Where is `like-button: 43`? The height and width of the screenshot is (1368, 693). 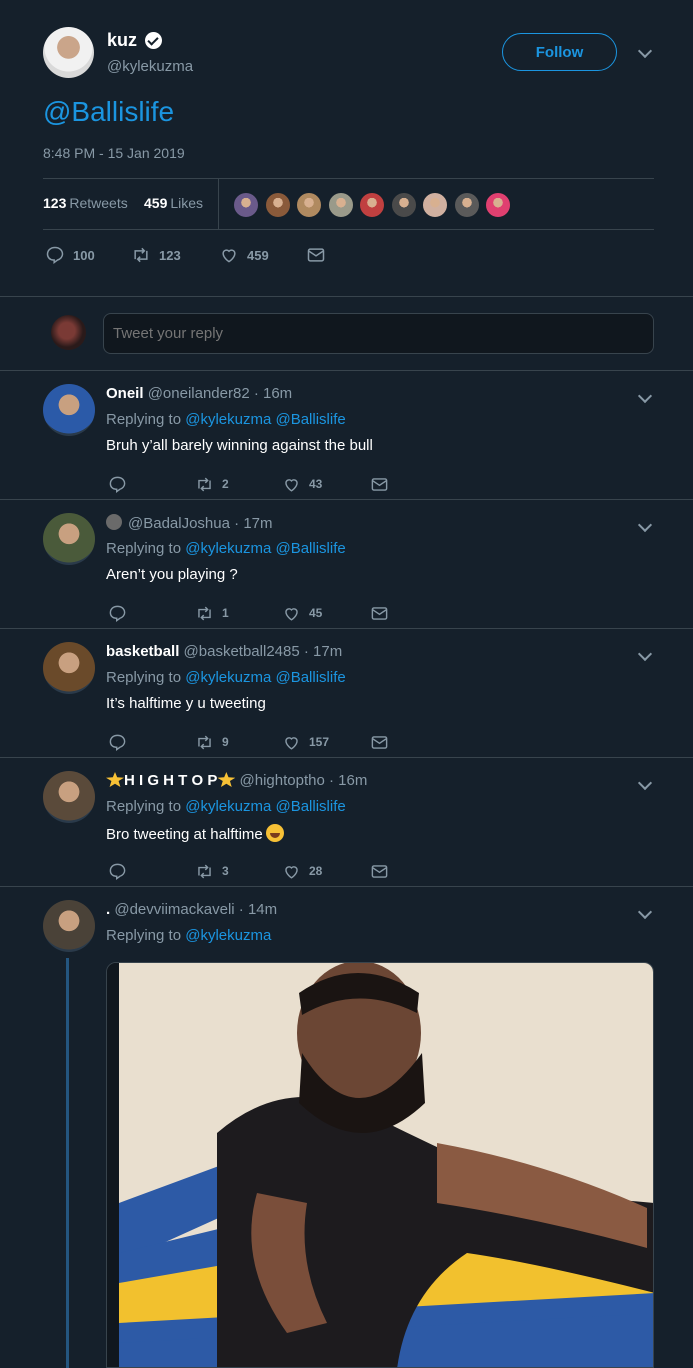
like-button: 43 is located at coordinates (302, 484).